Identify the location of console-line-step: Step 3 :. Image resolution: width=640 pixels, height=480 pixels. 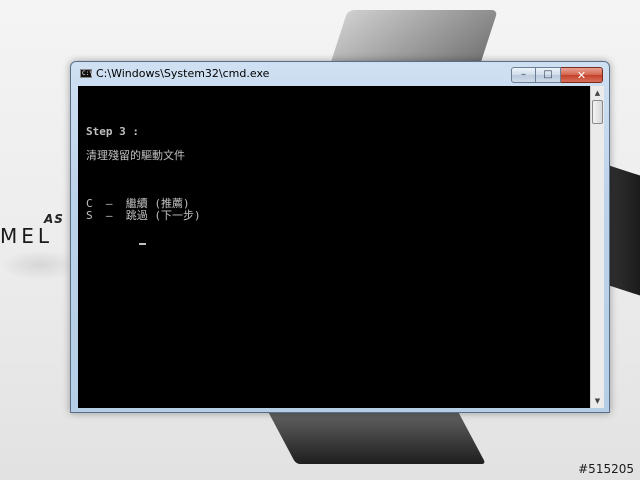
(112, 131).